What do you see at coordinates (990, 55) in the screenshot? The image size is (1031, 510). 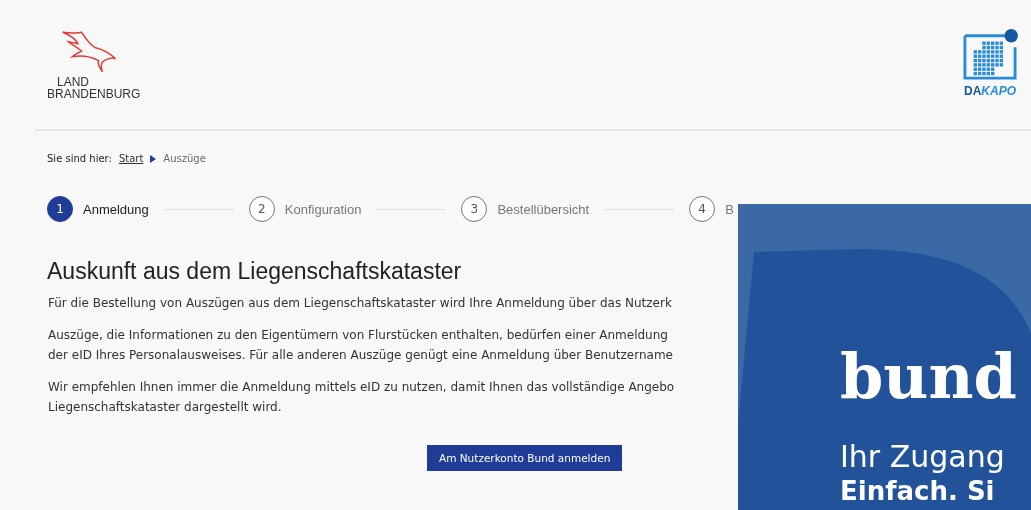 I see `map-grid-icon` at bounding box center [990, 55].